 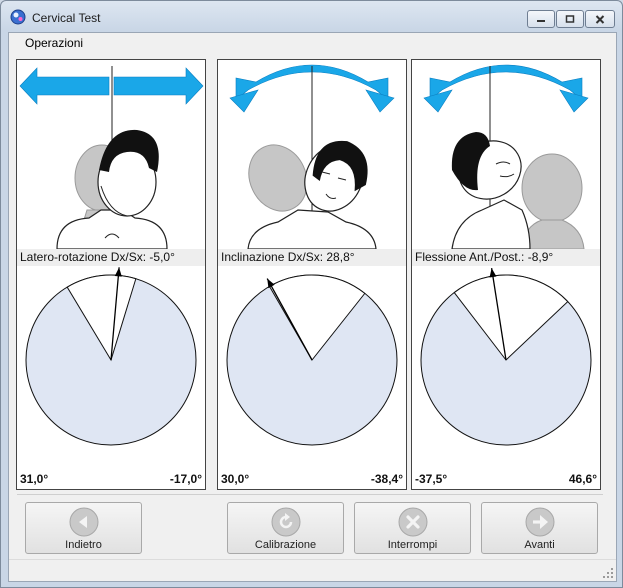 What do you see at coordinates (312, 43) in the screenshot?
I see `menu-bar: Operazioni` at bounding box center [312, 43].